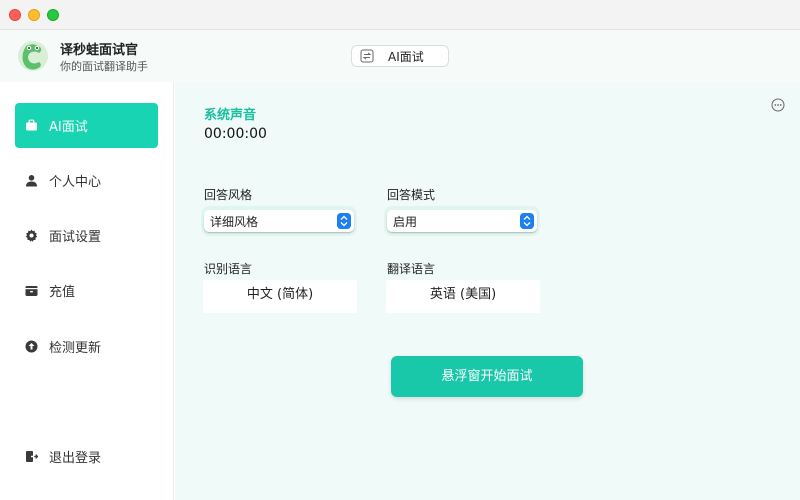  Describe the element at coordinates (31, 125) in the screenshot. I see `briefcase-icon` at that location.